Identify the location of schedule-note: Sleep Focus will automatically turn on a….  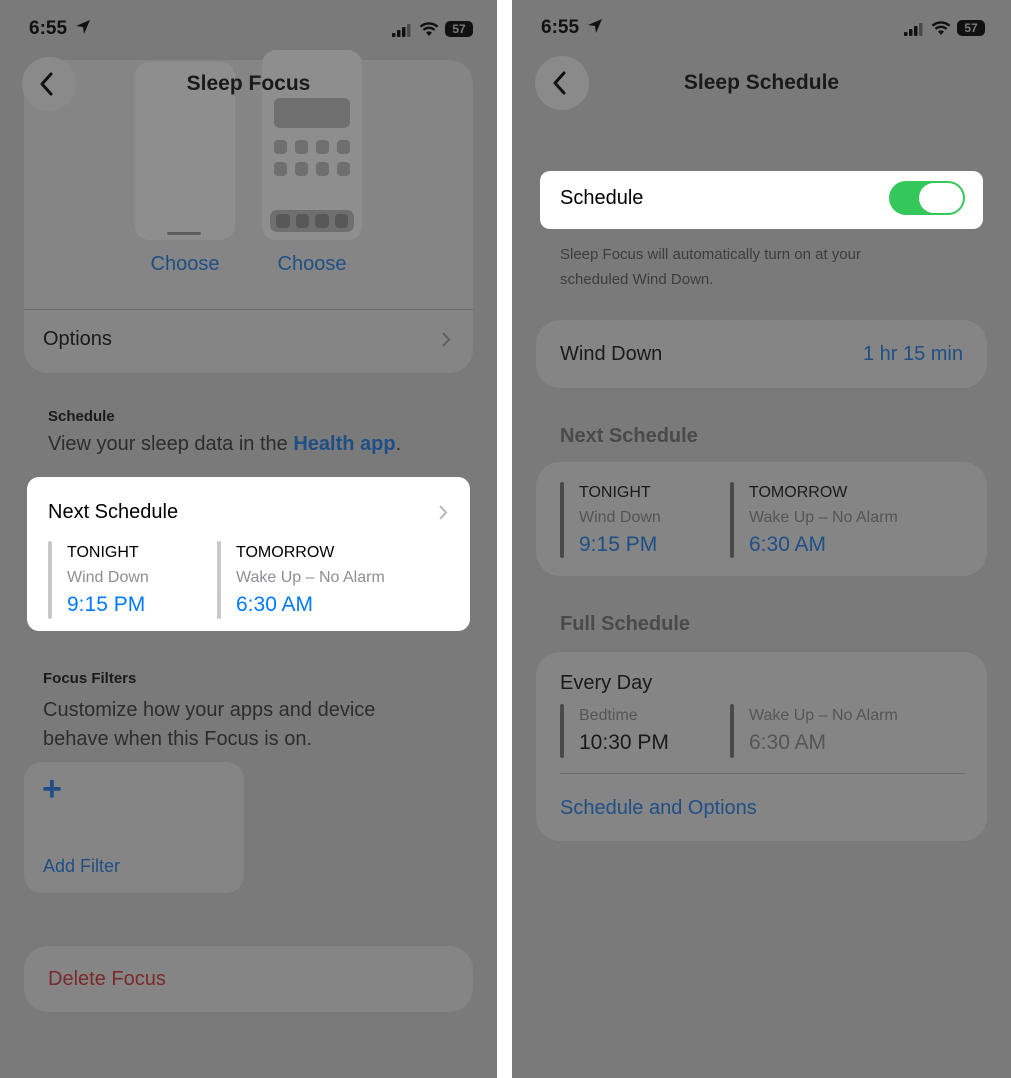
(710, 267).